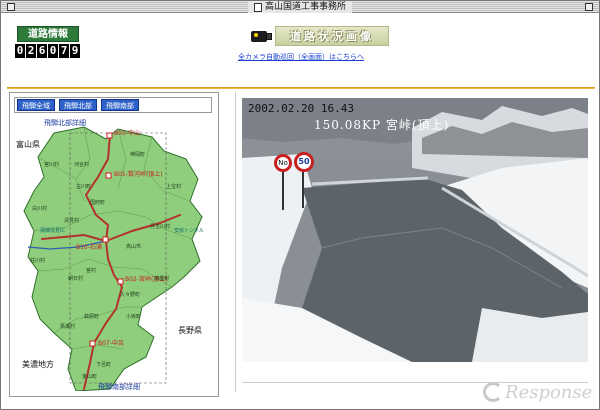  I want to click on place-label: 荘川村, so click(38, 261).